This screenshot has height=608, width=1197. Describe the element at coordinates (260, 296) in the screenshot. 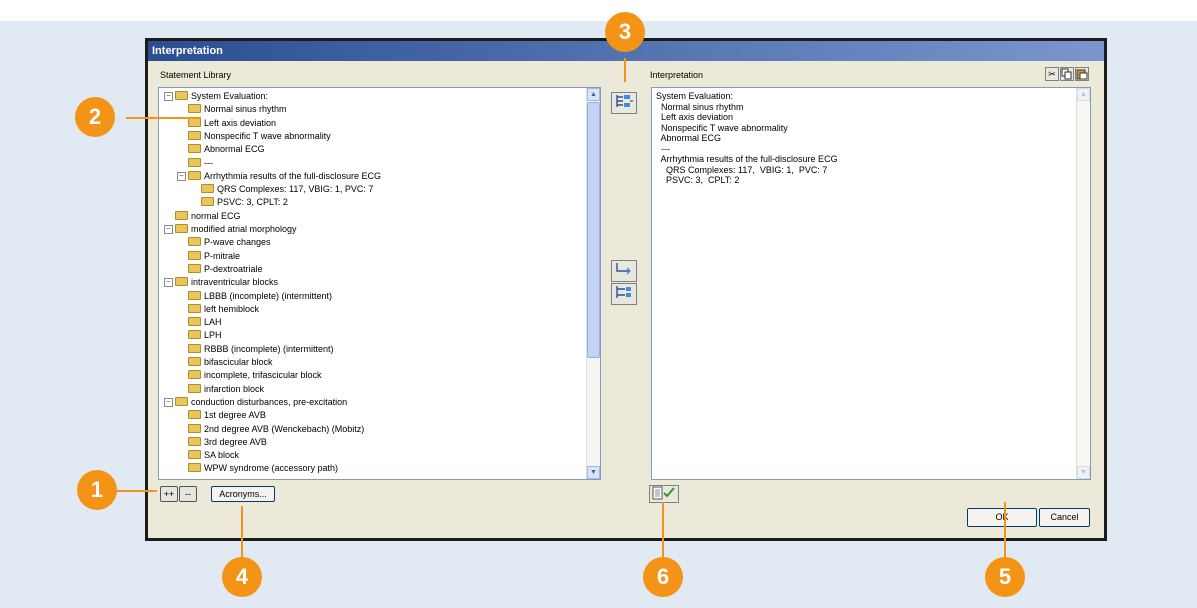

I see `tree-item: LBBB (incomplete) (intermittent)` at that location.